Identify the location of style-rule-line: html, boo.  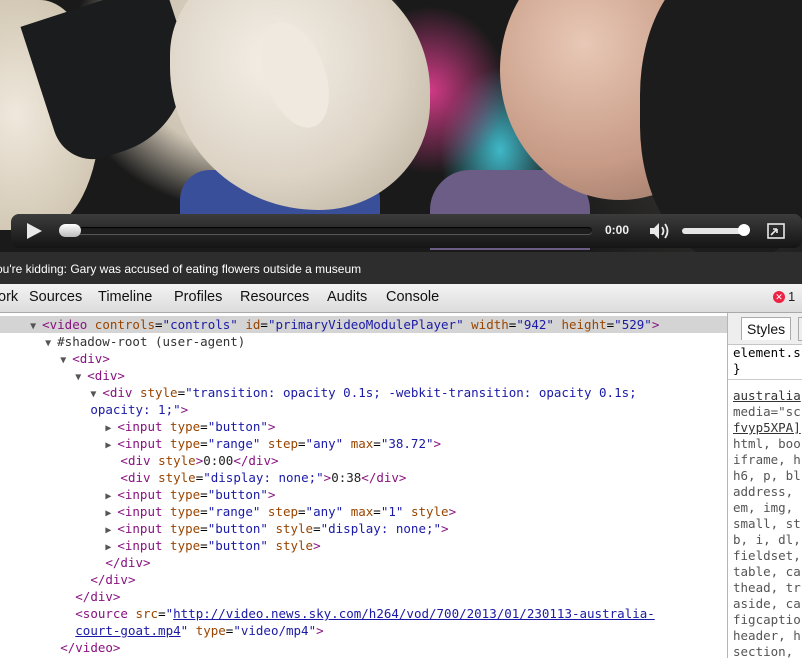
(767, 443).